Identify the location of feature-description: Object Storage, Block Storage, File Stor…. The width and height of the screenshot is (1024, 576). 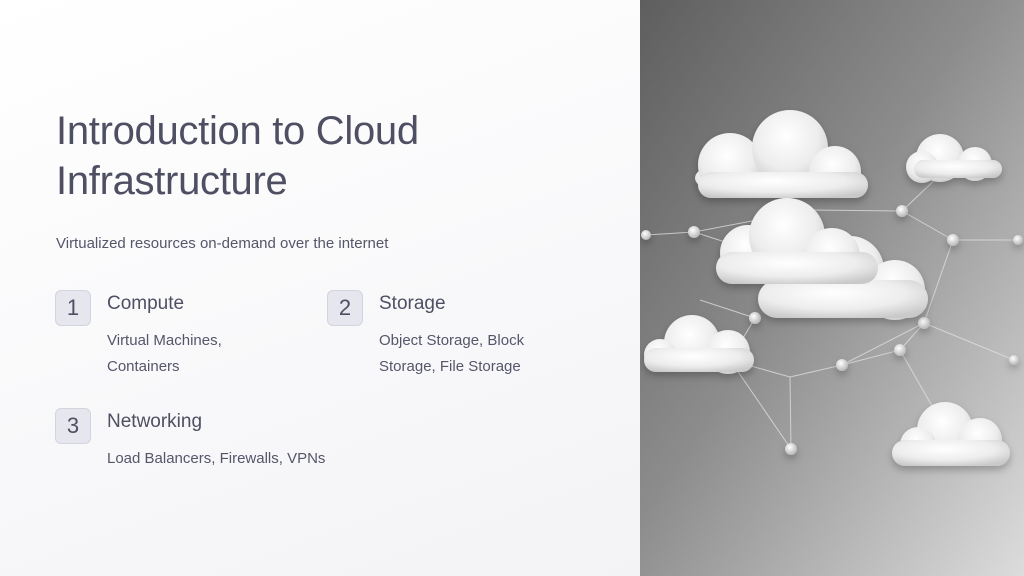
(452, 353).